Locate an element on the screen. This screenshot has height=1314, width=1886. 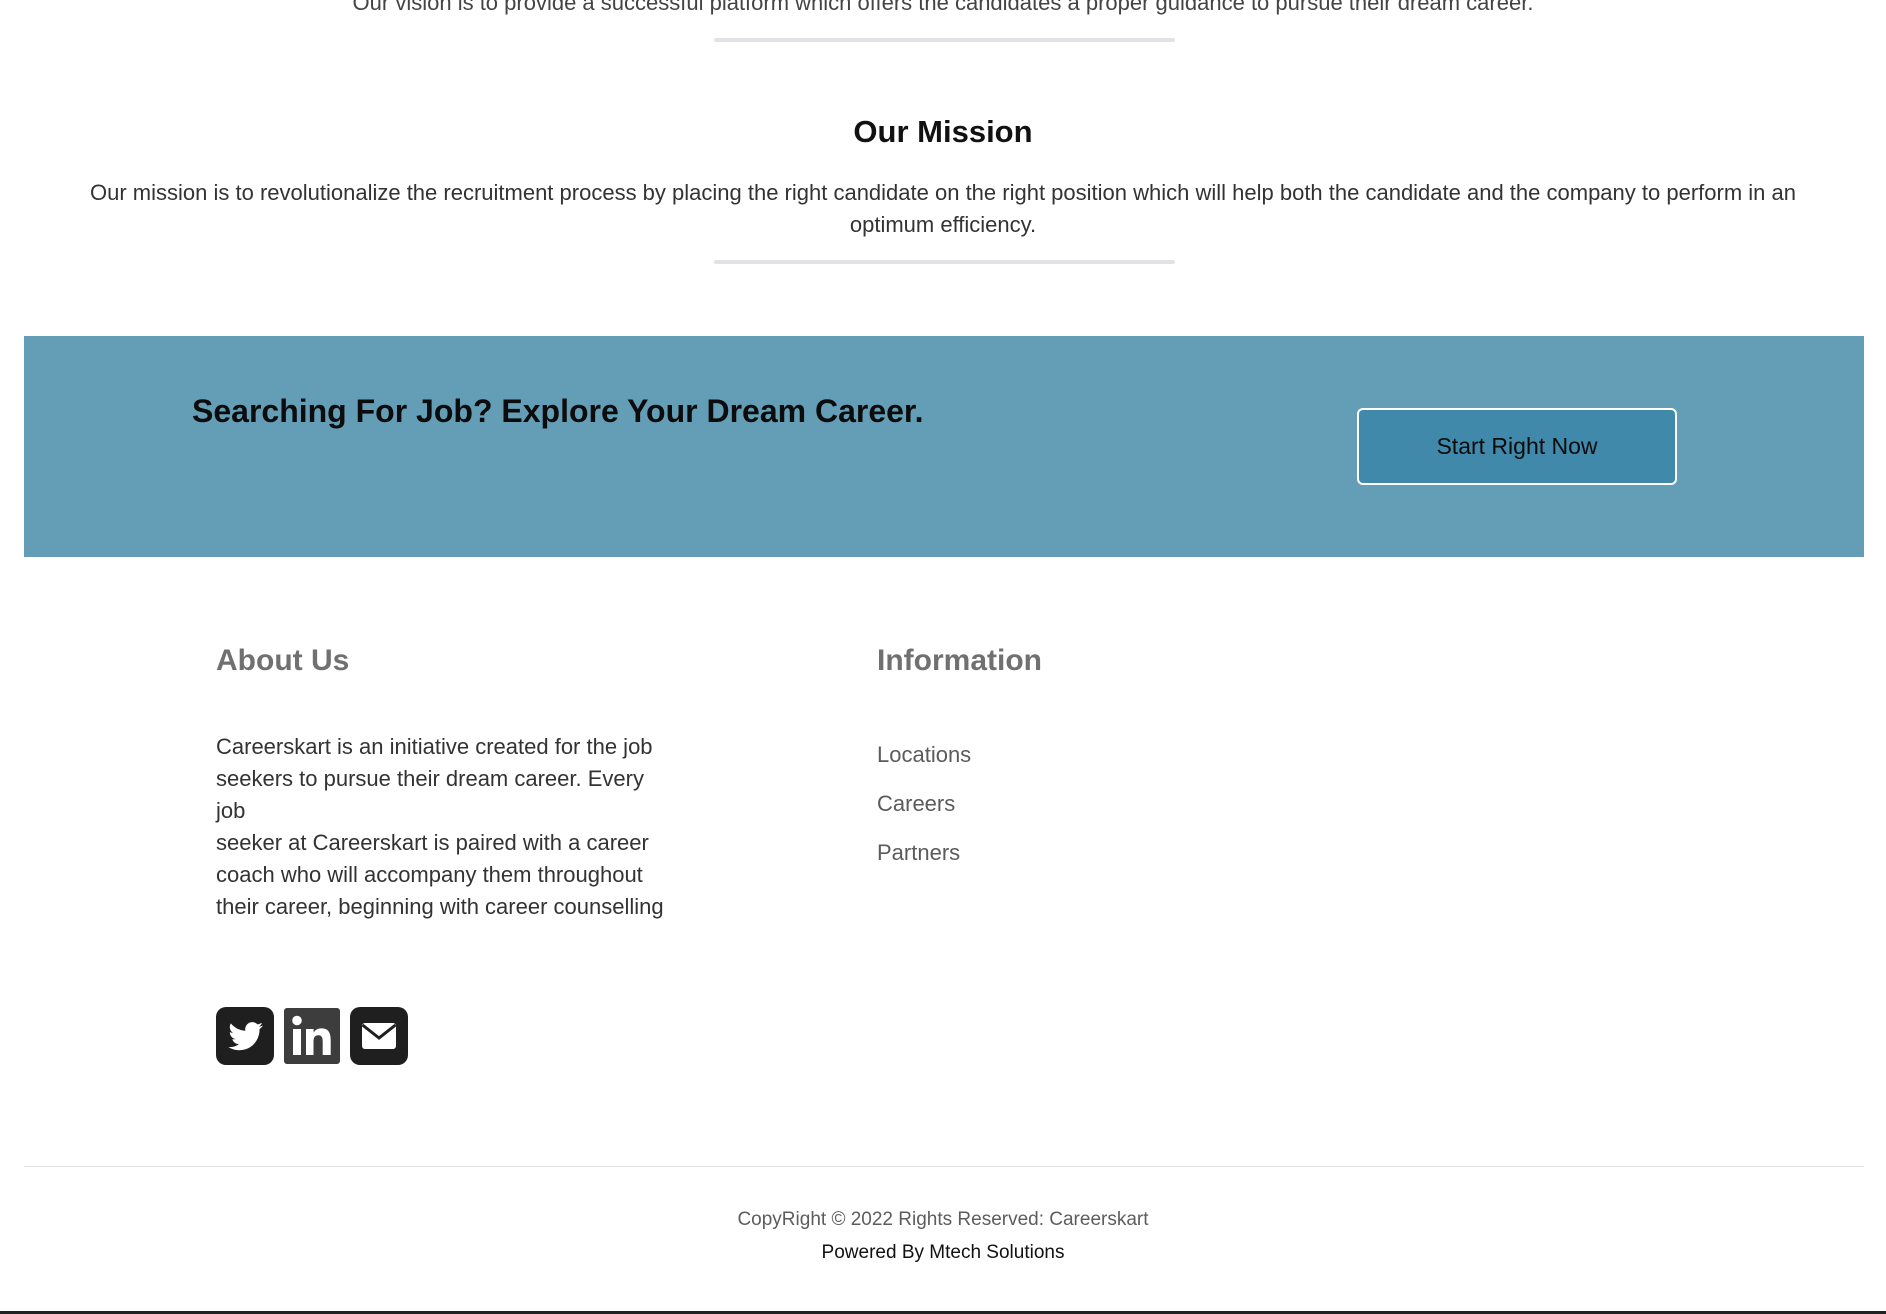
social-links is located at coordinates (312, 1036).